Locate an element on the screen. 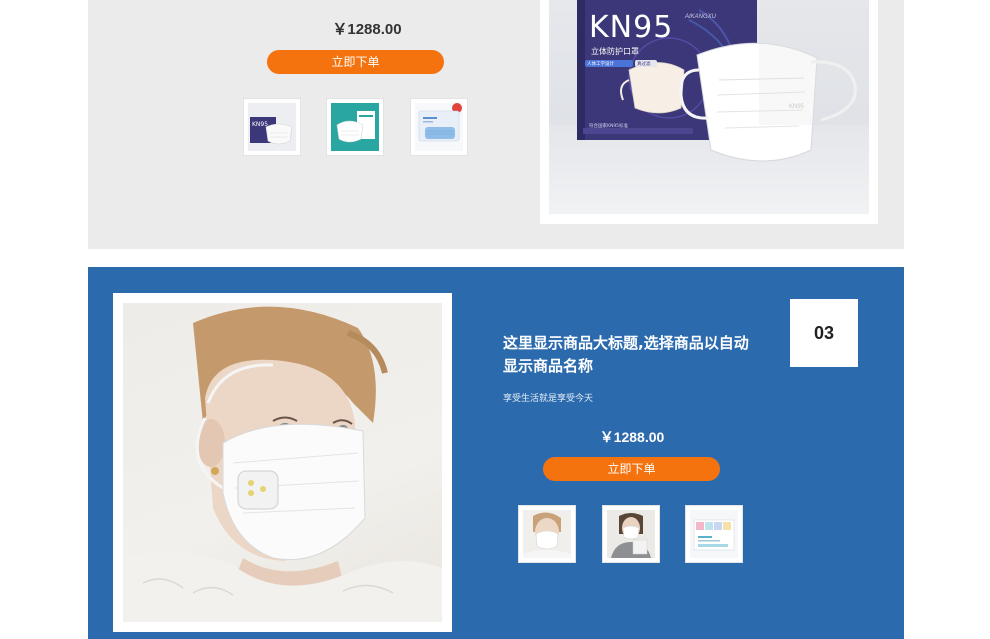 The image size is (990, 639). product-title: 这里显示商品大标题,选择商品以自动显示商品名称 is located at coordinates (626, 354).